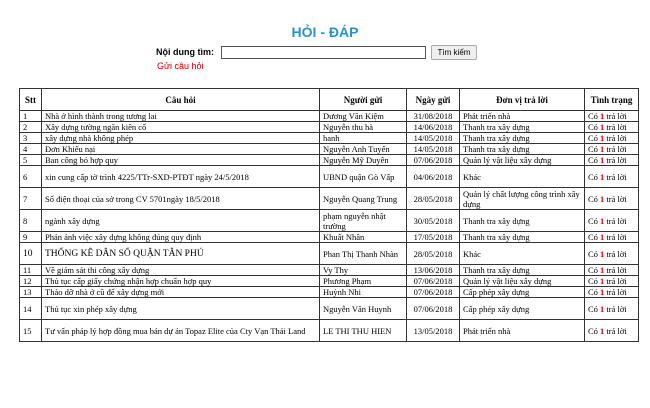 The width and height of the screenshot is (650, 408). I want to click on row-stt: 11, so click(30, 270).